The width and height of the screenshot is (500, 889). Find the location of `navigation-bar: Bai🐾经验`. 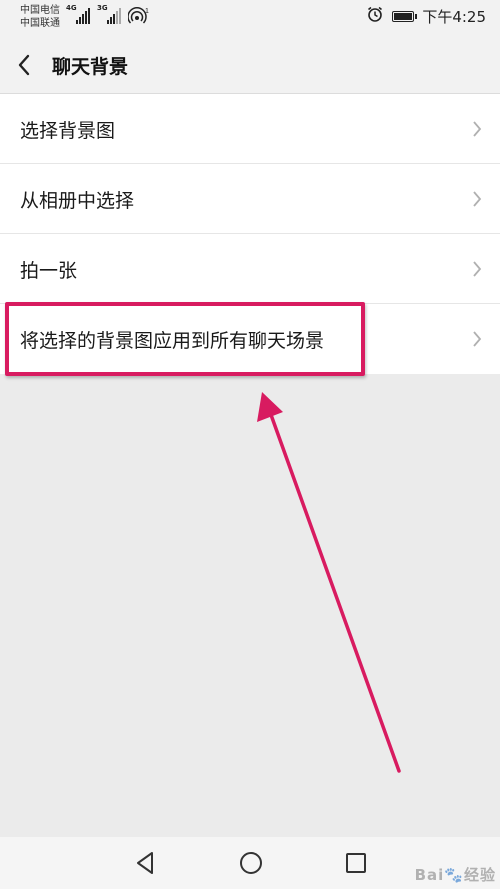

navigation-bar: Bai🐾经验 is located at coordinates (250, 863).